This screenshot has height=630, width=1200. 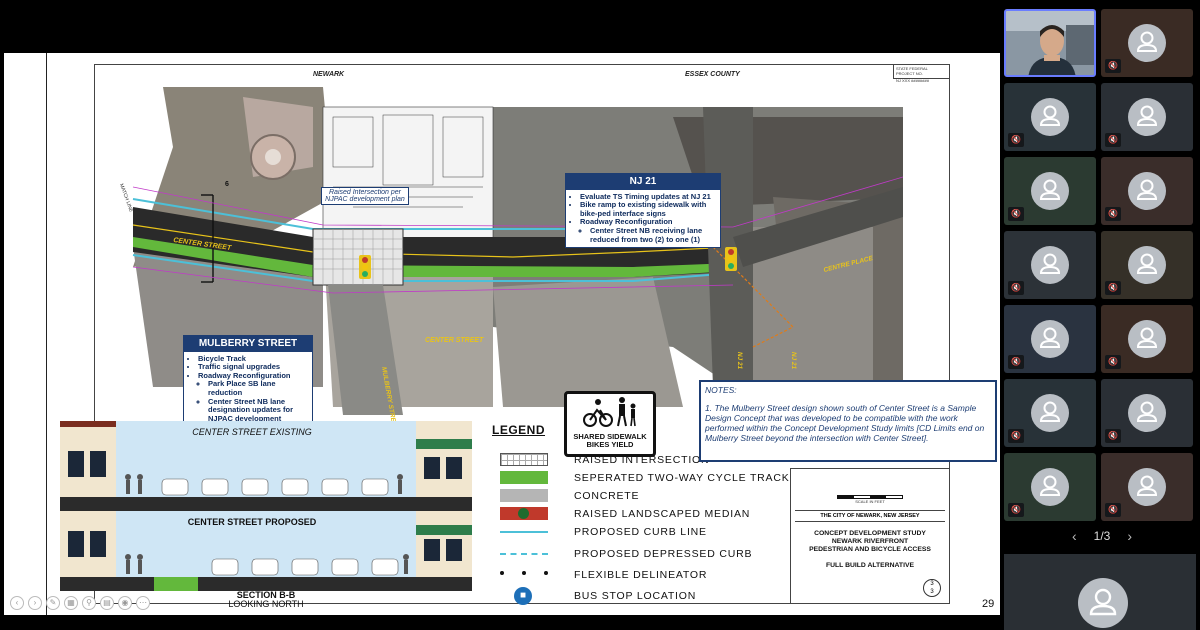 What do you see at coordinates (647, 554) in the screenshot?
I see `legend-item: PROPOSED DEPRESSED CURB` at bounding box center [647, 554].